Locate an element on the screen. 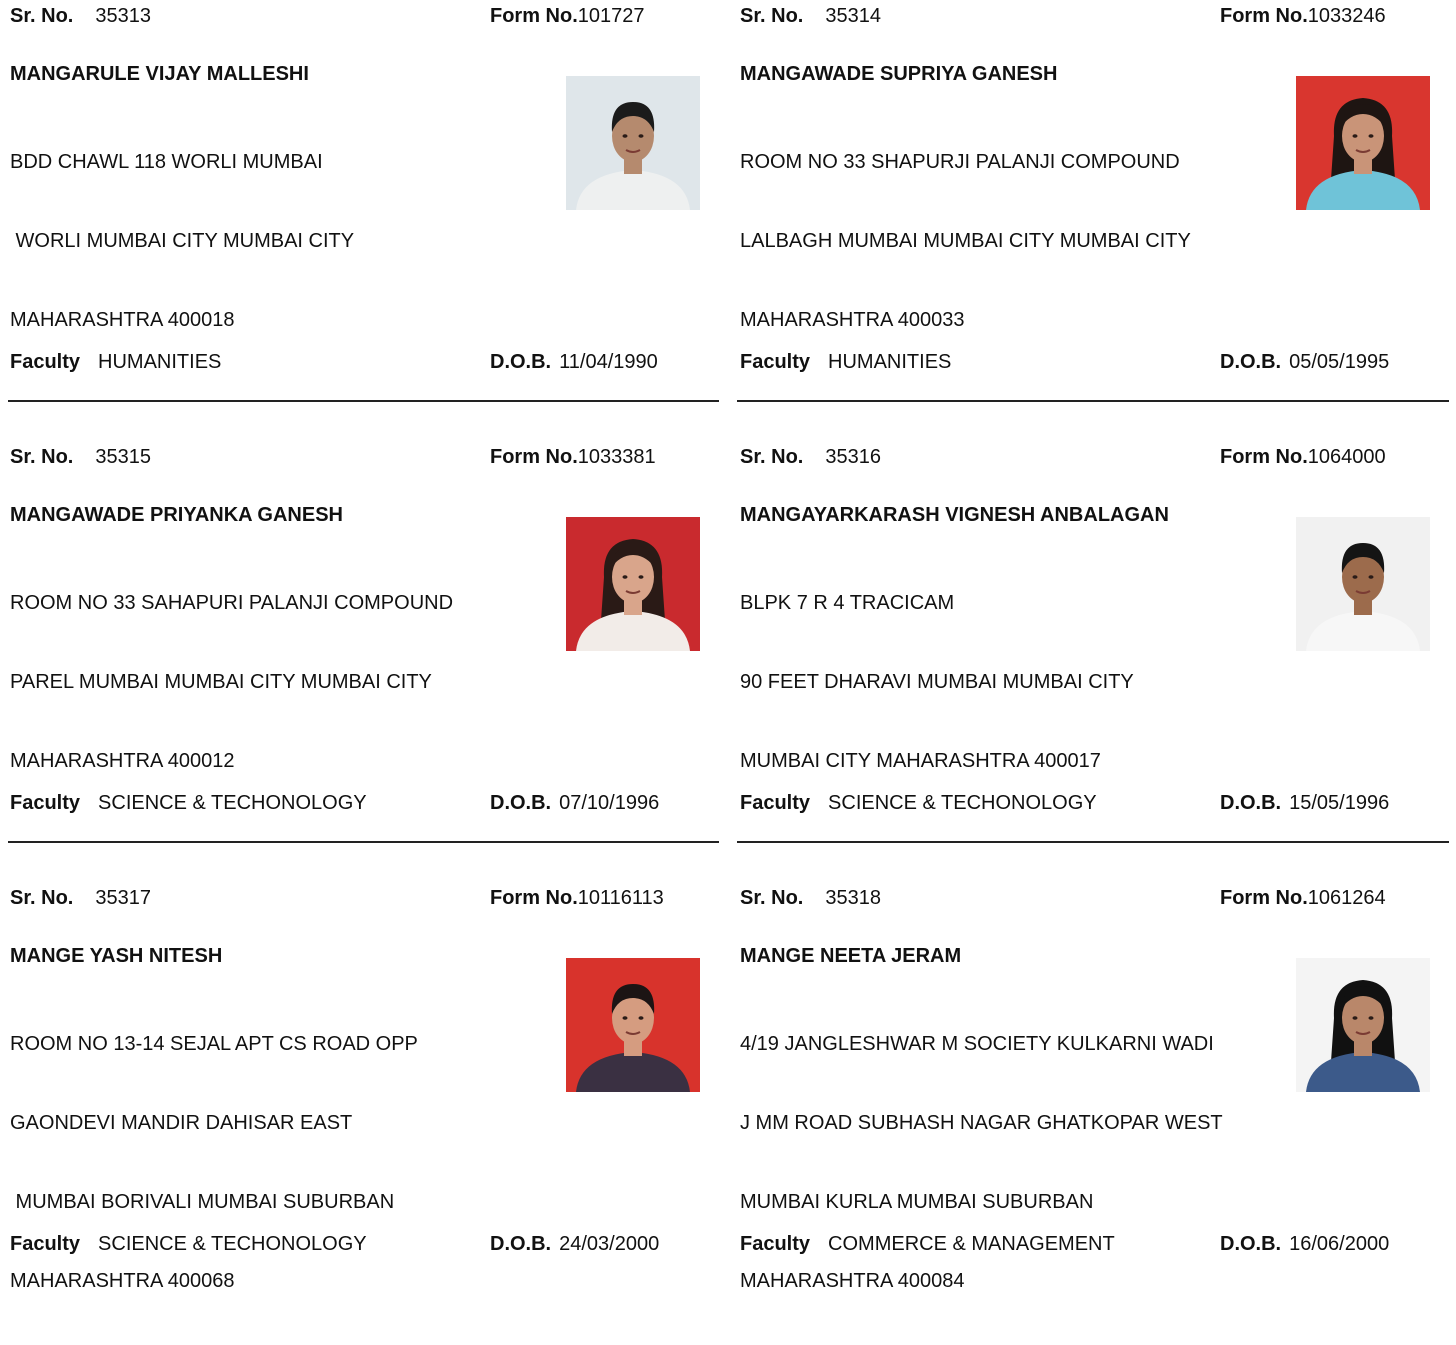 The height and width of the screenshot is (1345, 1456). form-no-value: 1033381 is located at coordinates (616, 457).